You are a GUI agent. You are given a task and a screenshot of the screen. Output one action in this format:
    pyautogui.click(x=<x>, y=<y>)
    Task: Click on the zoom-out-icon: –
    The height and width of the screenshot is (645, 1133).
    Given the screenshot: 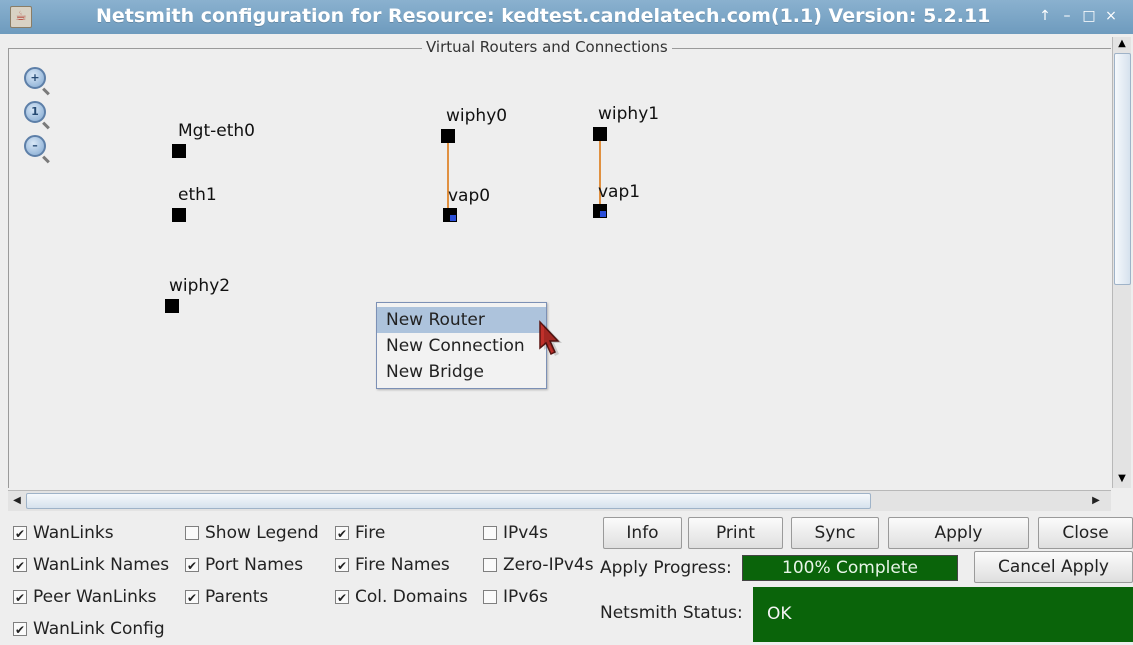 What is the action you would take?
    pyautogui.click(x=35, y=146)
    